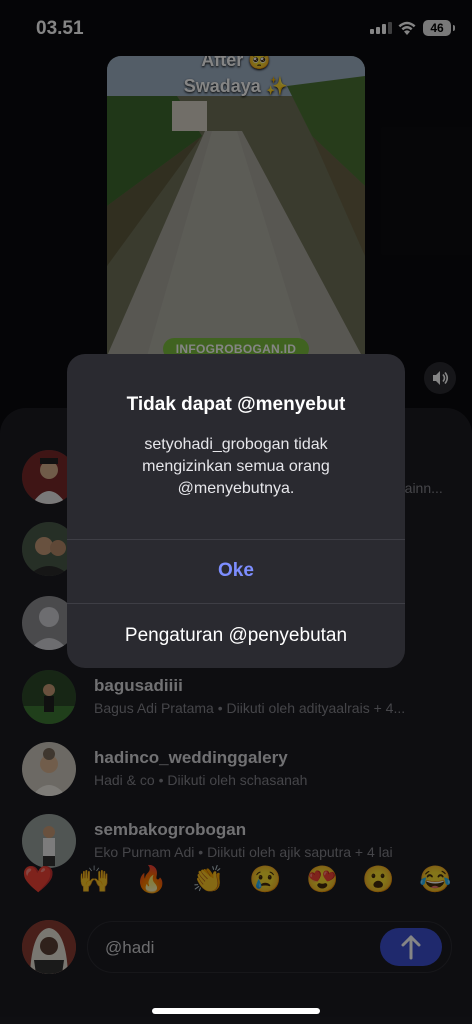 The width and height of the screenshot is (472, 1024). What do you see at coordinates (236, 1011) in the screenshot?
I see `home-indicator` at bounding box center [236, 1011].